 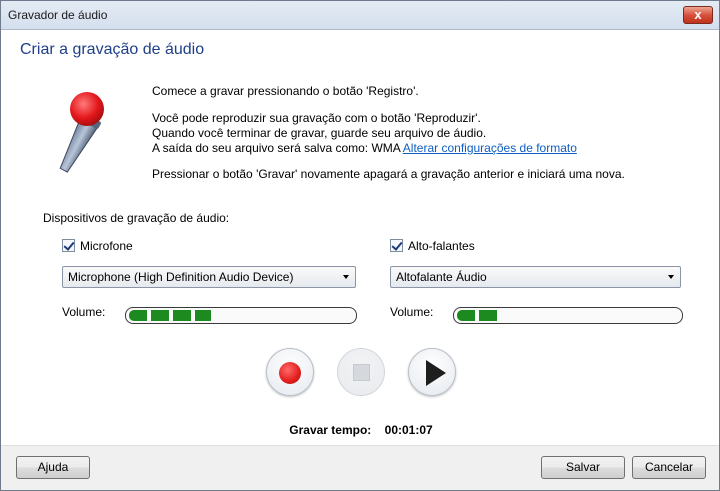 I want to click on microphone-volume-meter, so click(x=241, y=315).